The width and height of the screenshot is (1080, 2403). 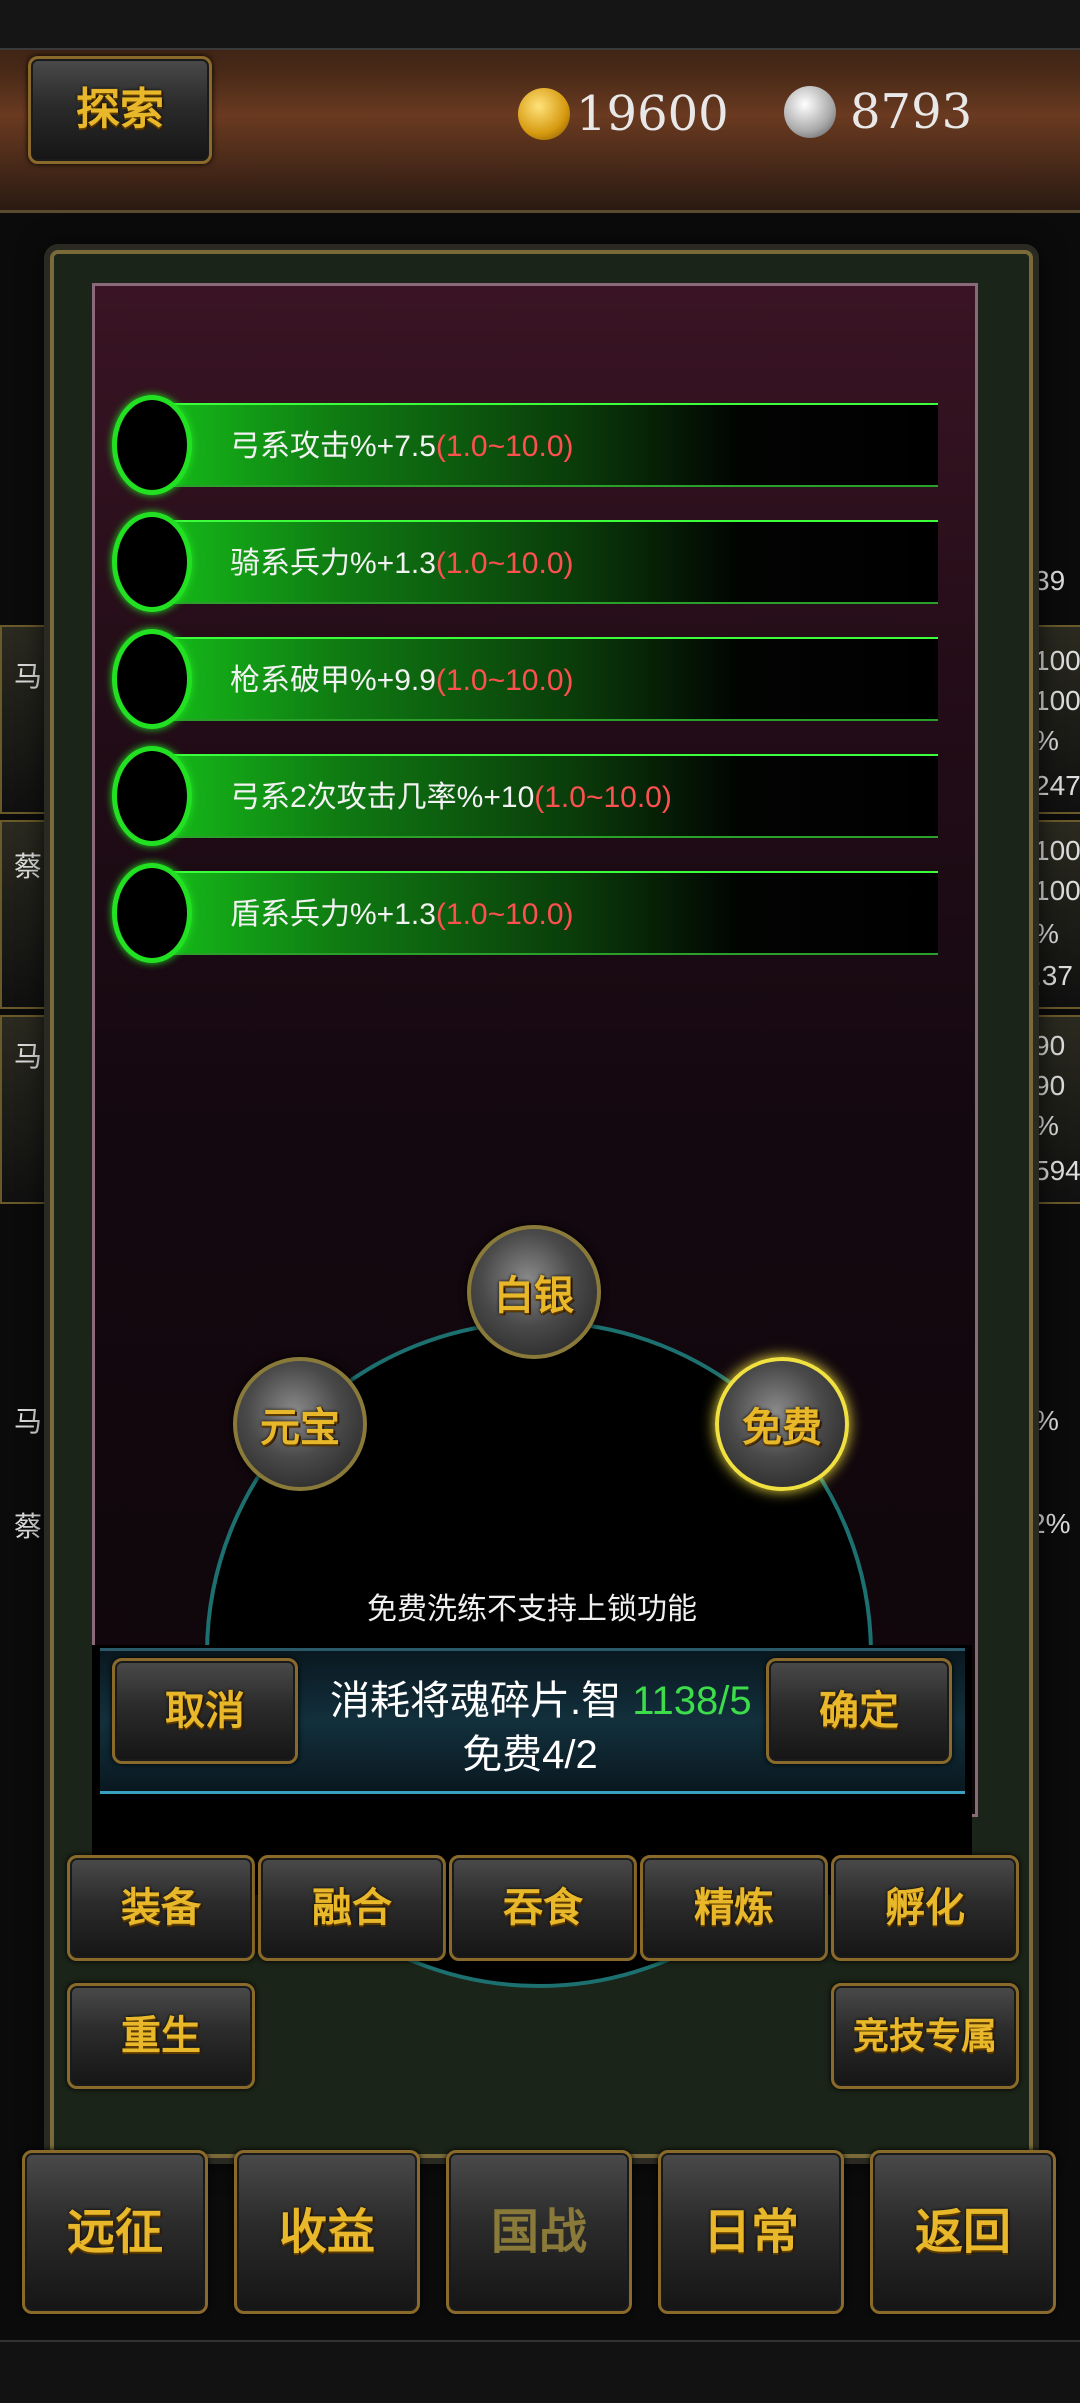 What do you see at coordinates (544, 114) in the screenshot?
I see `gold-ingot-icon` at bounding box center [544, 114].